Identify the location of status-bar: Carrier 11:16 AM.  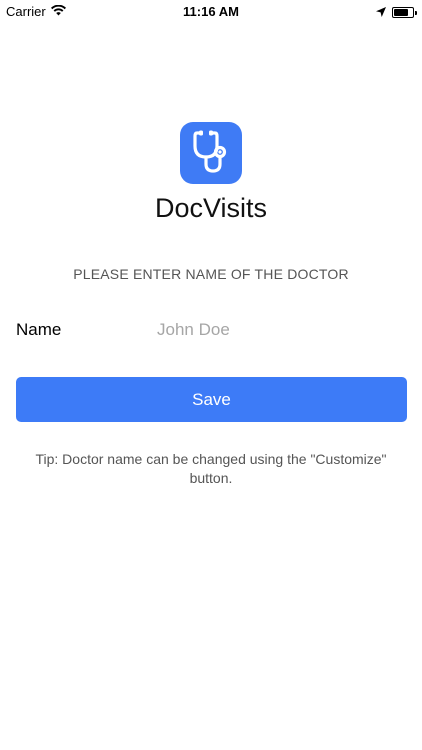
(211, 12).